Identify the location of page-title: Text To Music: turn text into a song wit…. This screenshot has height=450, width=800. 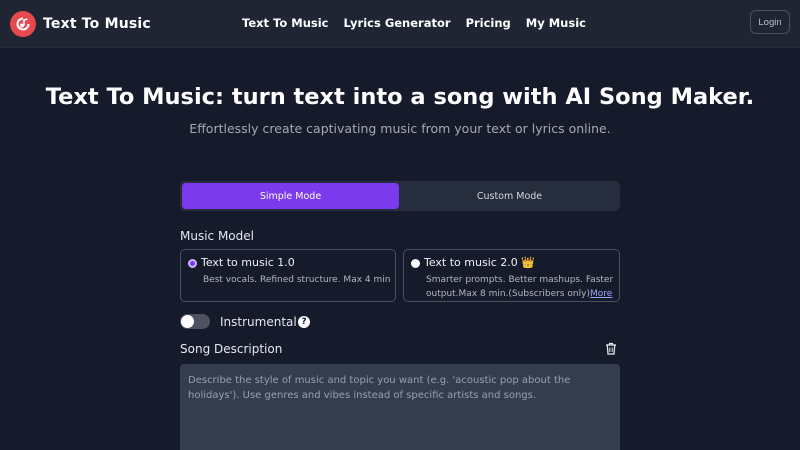
(400, 97).